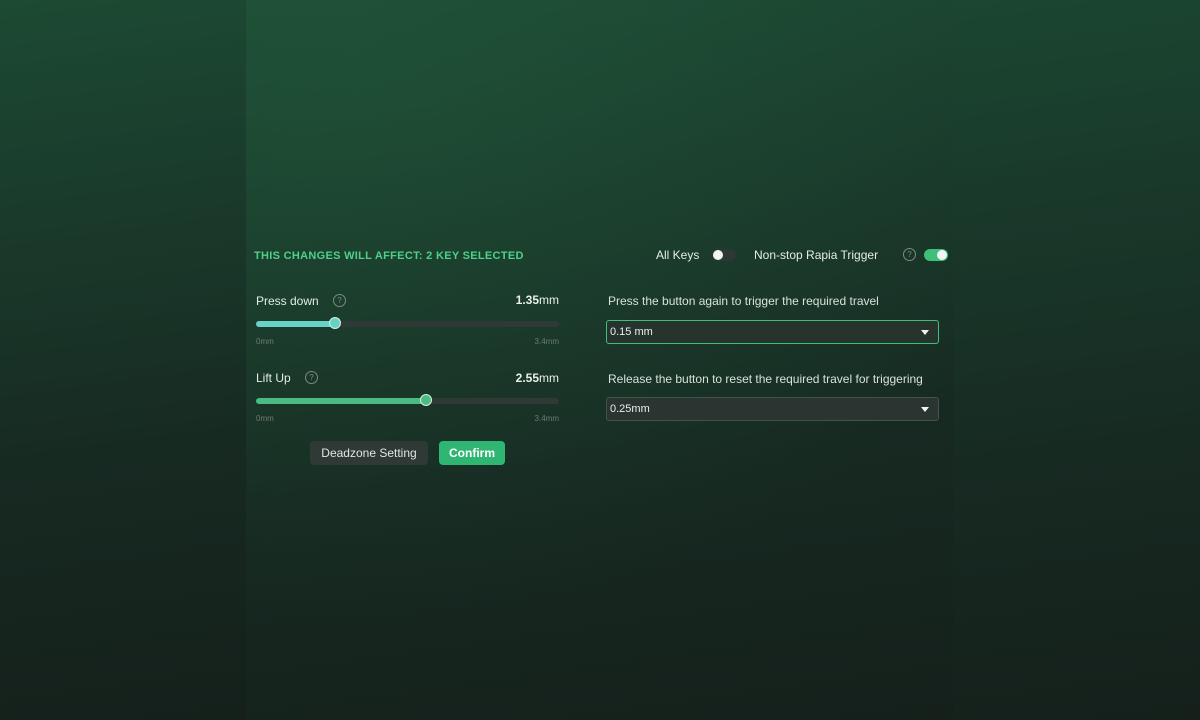 The height and width of the screenshot is (720, 1200). What do you see at coordinates (407, 323) in the screenshot?
I see `press-down-track` at bounding box center [407, 323].